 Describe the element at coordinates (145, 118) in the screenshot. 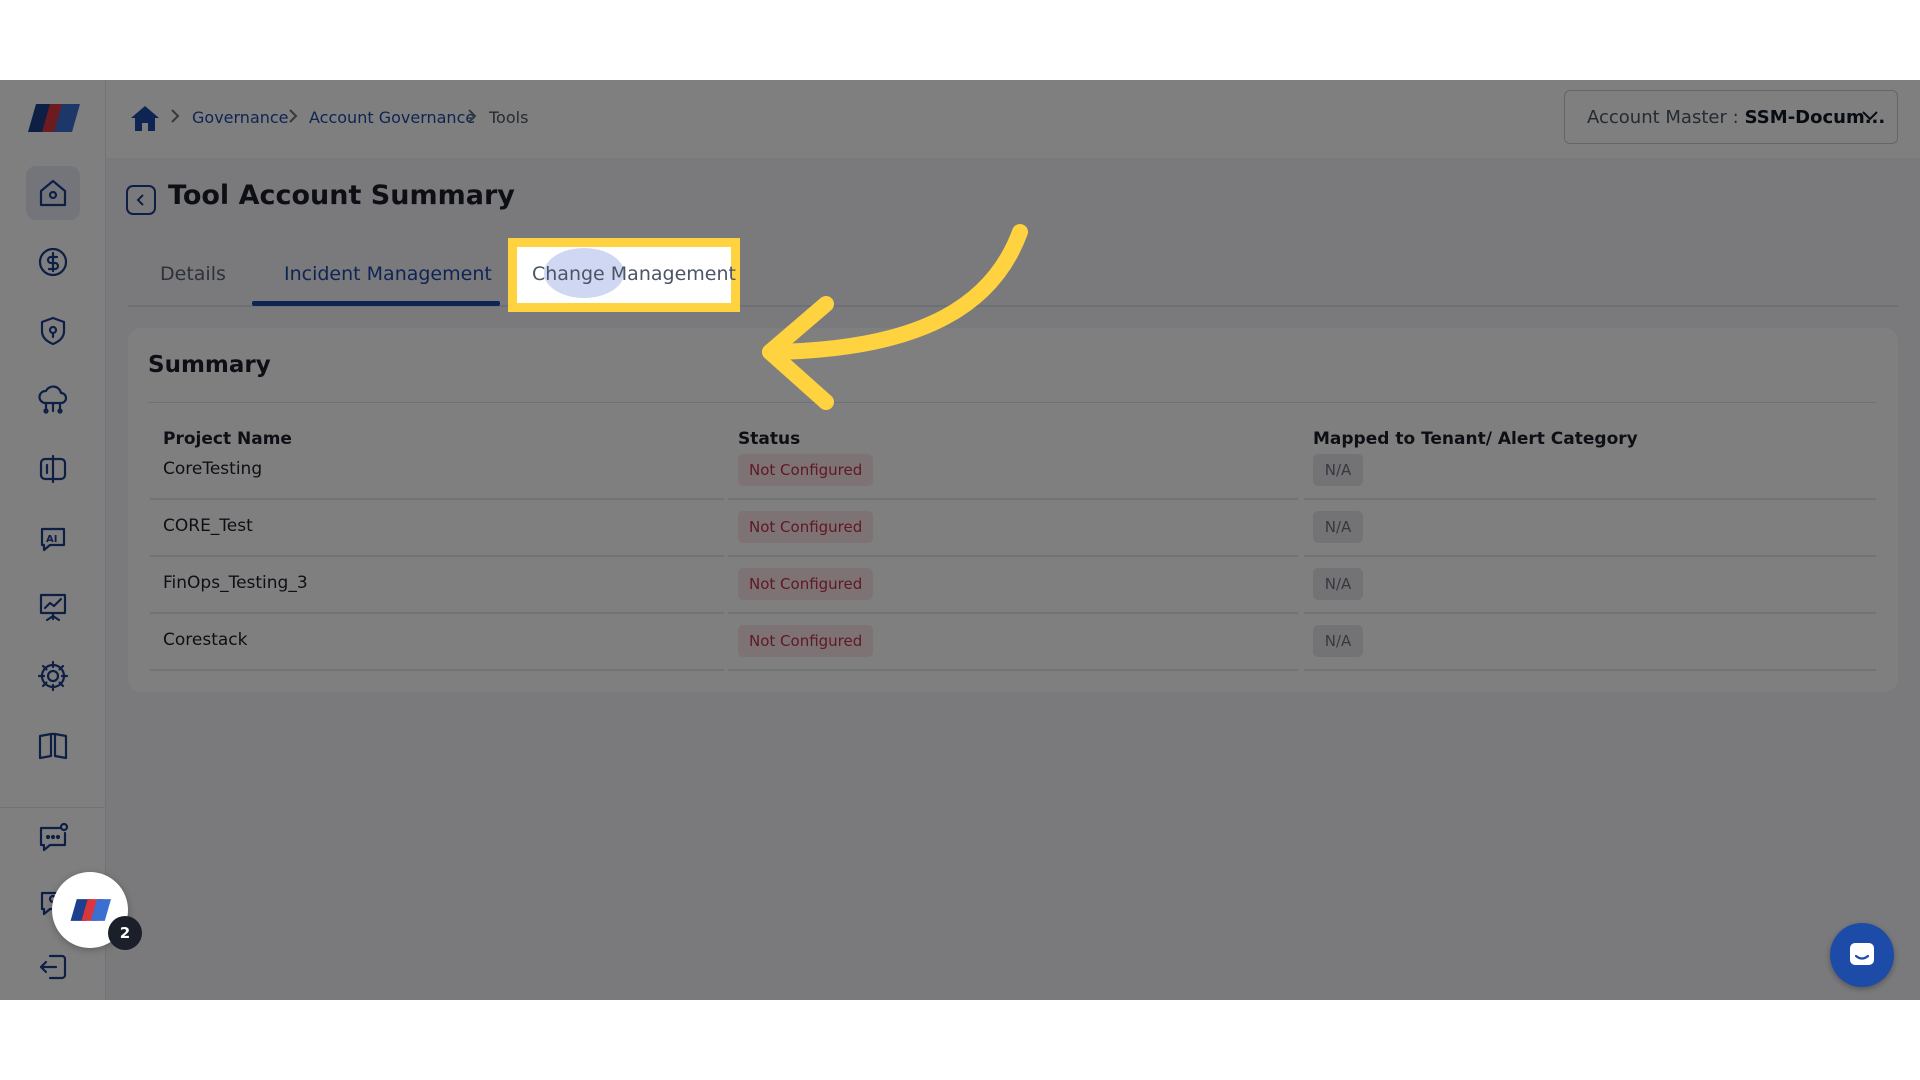

I see `breadcrumb-home-icon` at that location.